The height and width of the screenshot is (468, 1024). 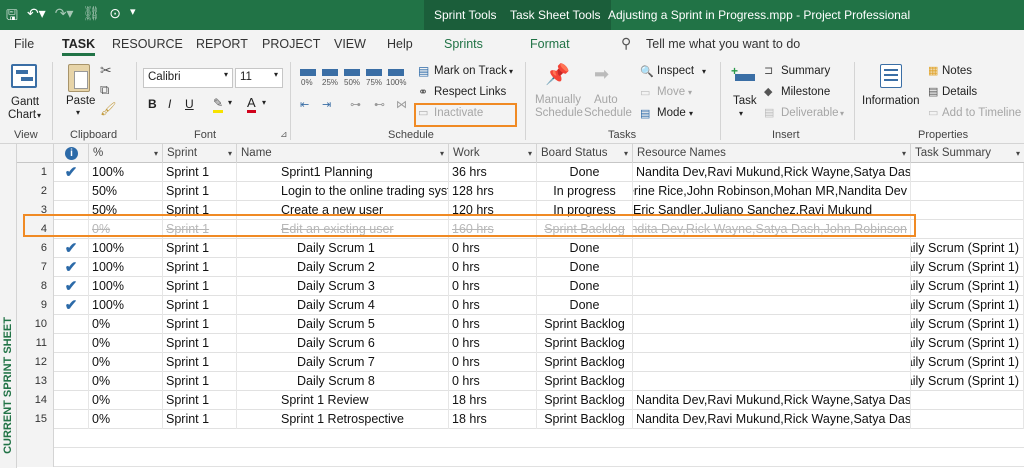 I want to click on font-color-icon: A, so click(x=251, y=104).